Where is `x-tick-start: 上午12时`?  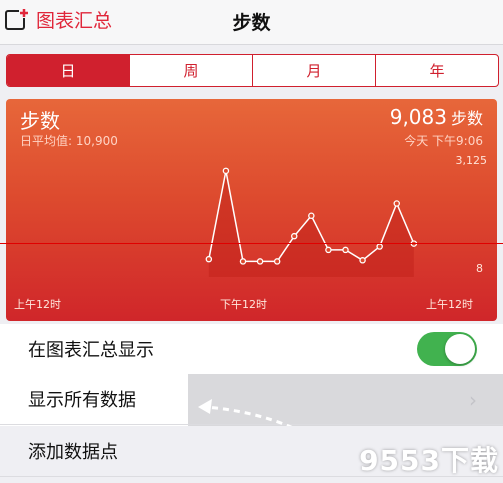
x-tick-start: 上午12时 is located at coordinates (37, 304).